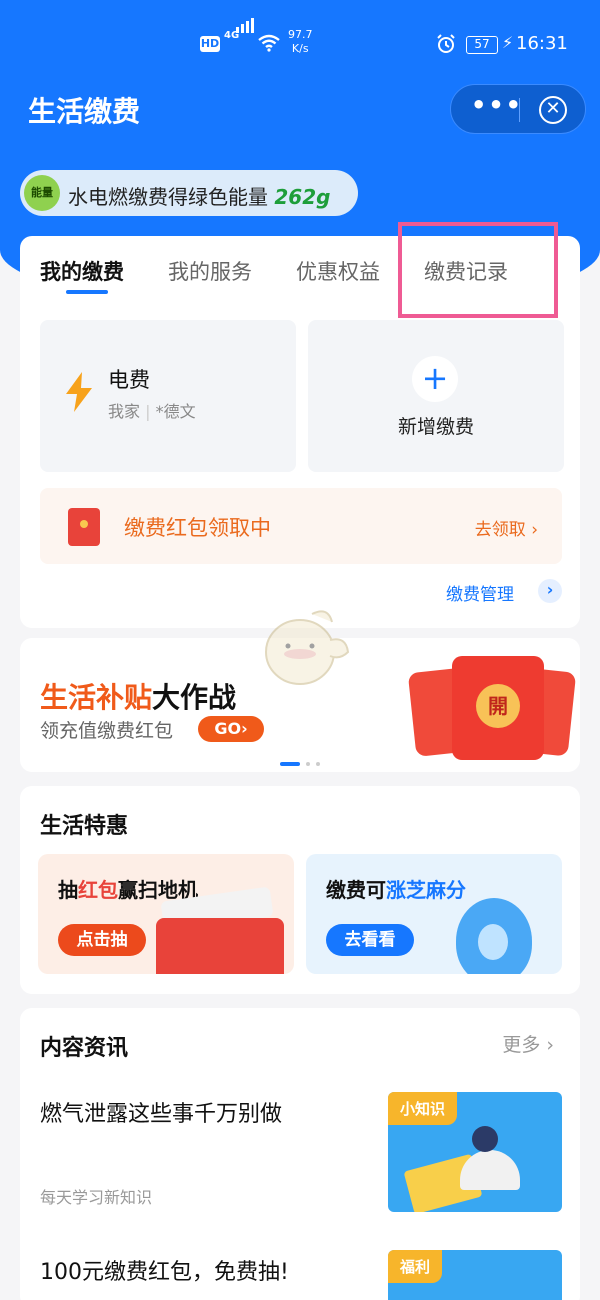 Image resolution: width=600 pixels, height=1300 pixels. I want to click on lightning-icon, so click(79, 392).